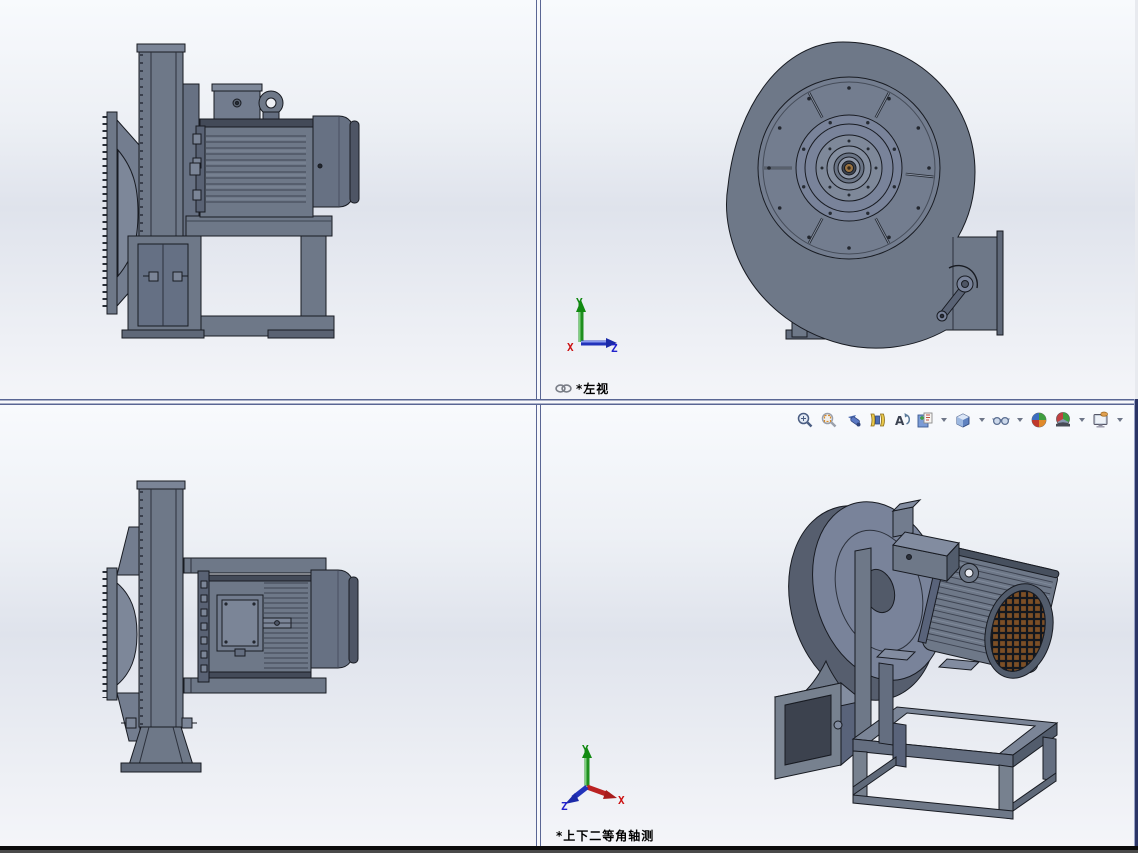 This screenshot has height=853, width=1138. What do you see at coordinates (1001, 420) in the screenshot?
I see `hide-show-items-icon` at bounding box center [1001, 420].